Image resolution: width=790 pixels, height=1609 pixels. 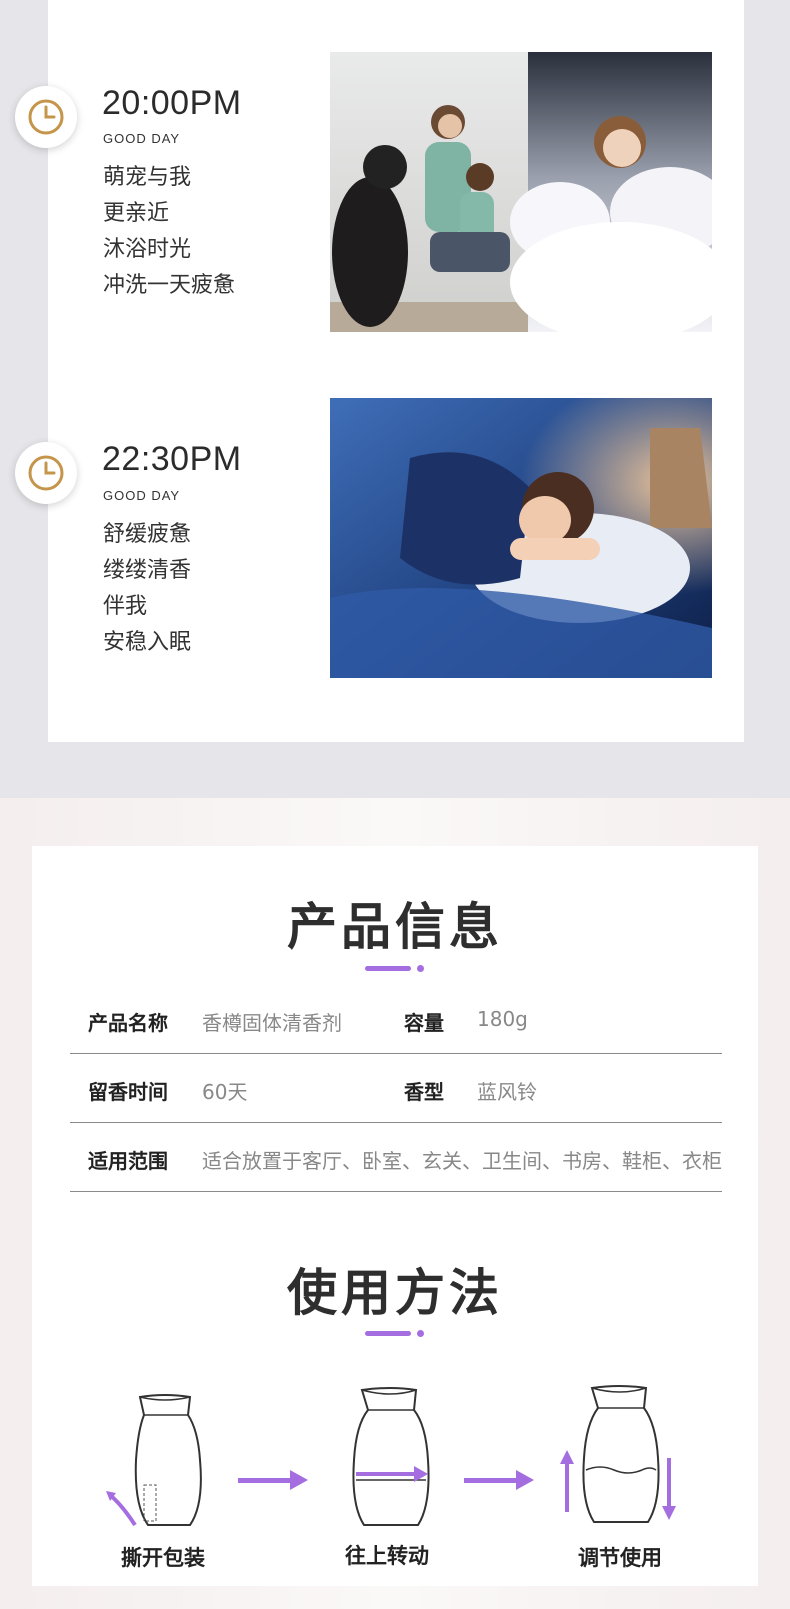 What do you see at coordinates (128, 1023) in the screenshot?
I see `info-label: 产品名称` at bounding box center [128, 1023].